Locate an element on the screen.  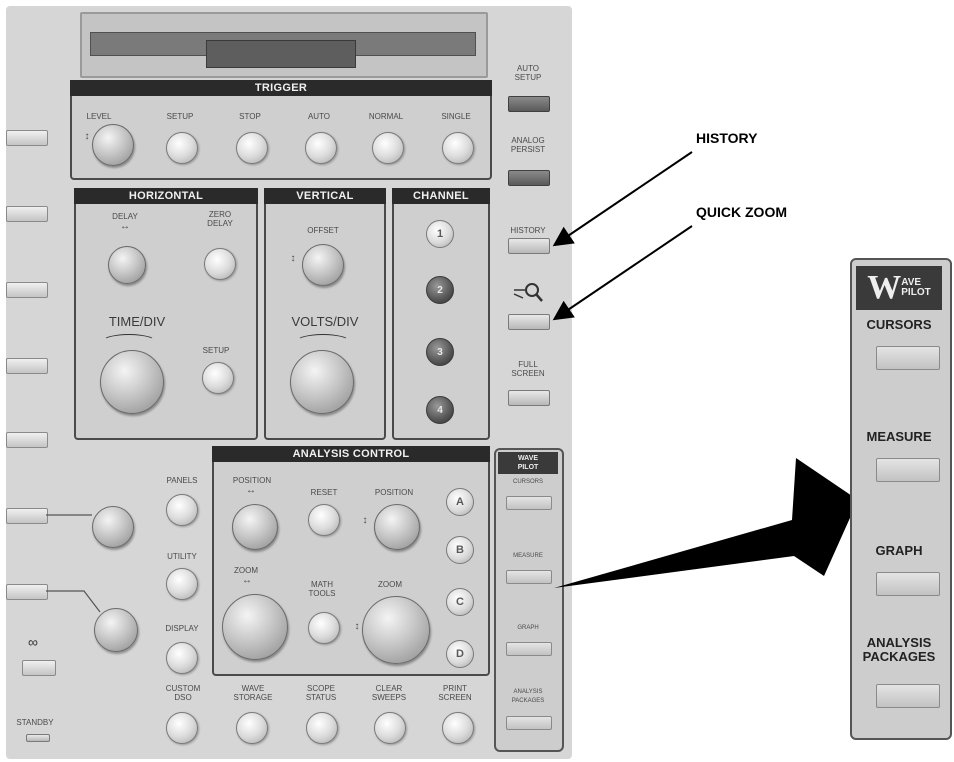
wp-large-graph-label: GRAPH is located at coordinates (899, 550).